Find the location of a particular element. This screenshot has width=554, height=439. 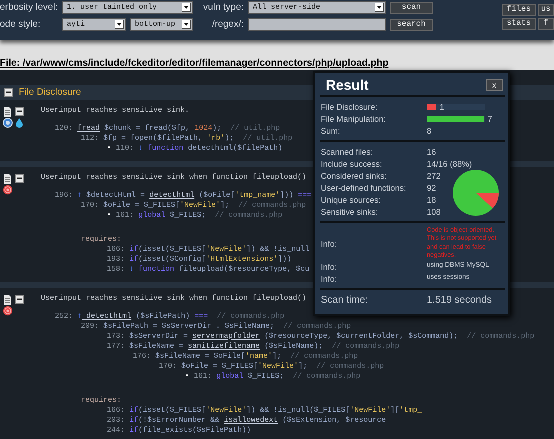

stat-label: Sum: is located at coordinates (331, 131).